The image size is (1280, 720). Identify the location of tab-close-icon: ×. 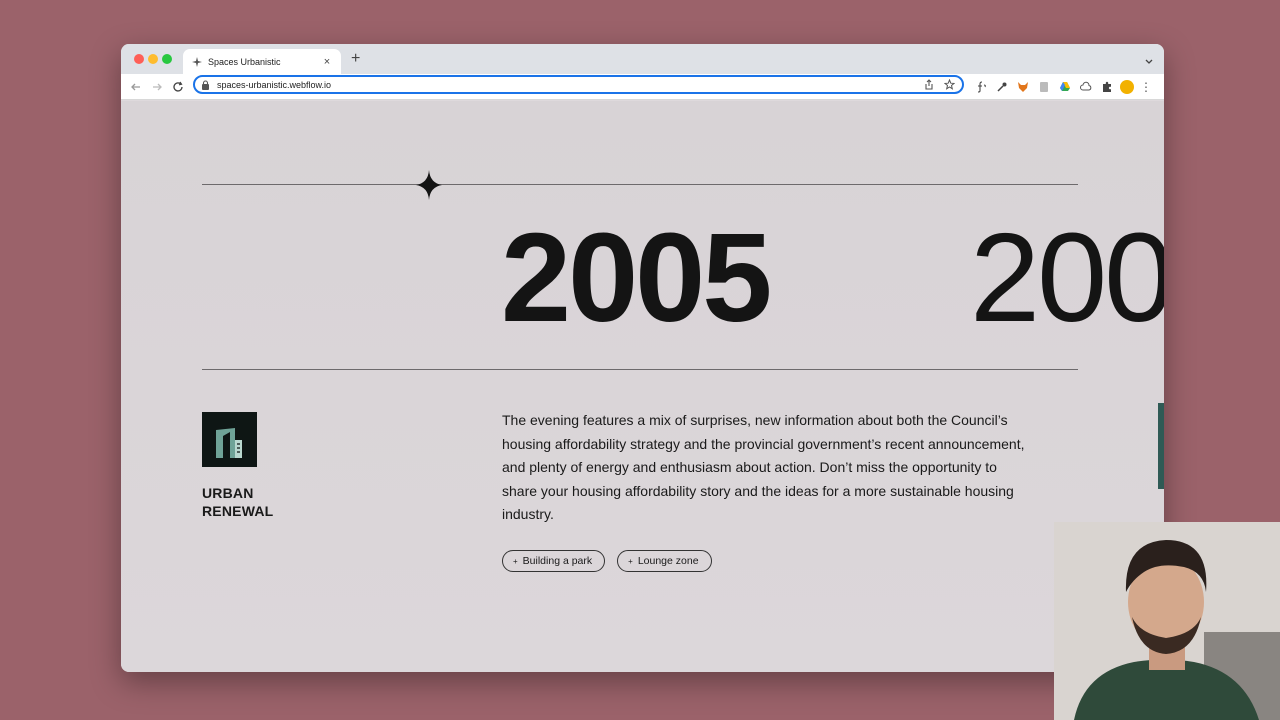
(327, 62).